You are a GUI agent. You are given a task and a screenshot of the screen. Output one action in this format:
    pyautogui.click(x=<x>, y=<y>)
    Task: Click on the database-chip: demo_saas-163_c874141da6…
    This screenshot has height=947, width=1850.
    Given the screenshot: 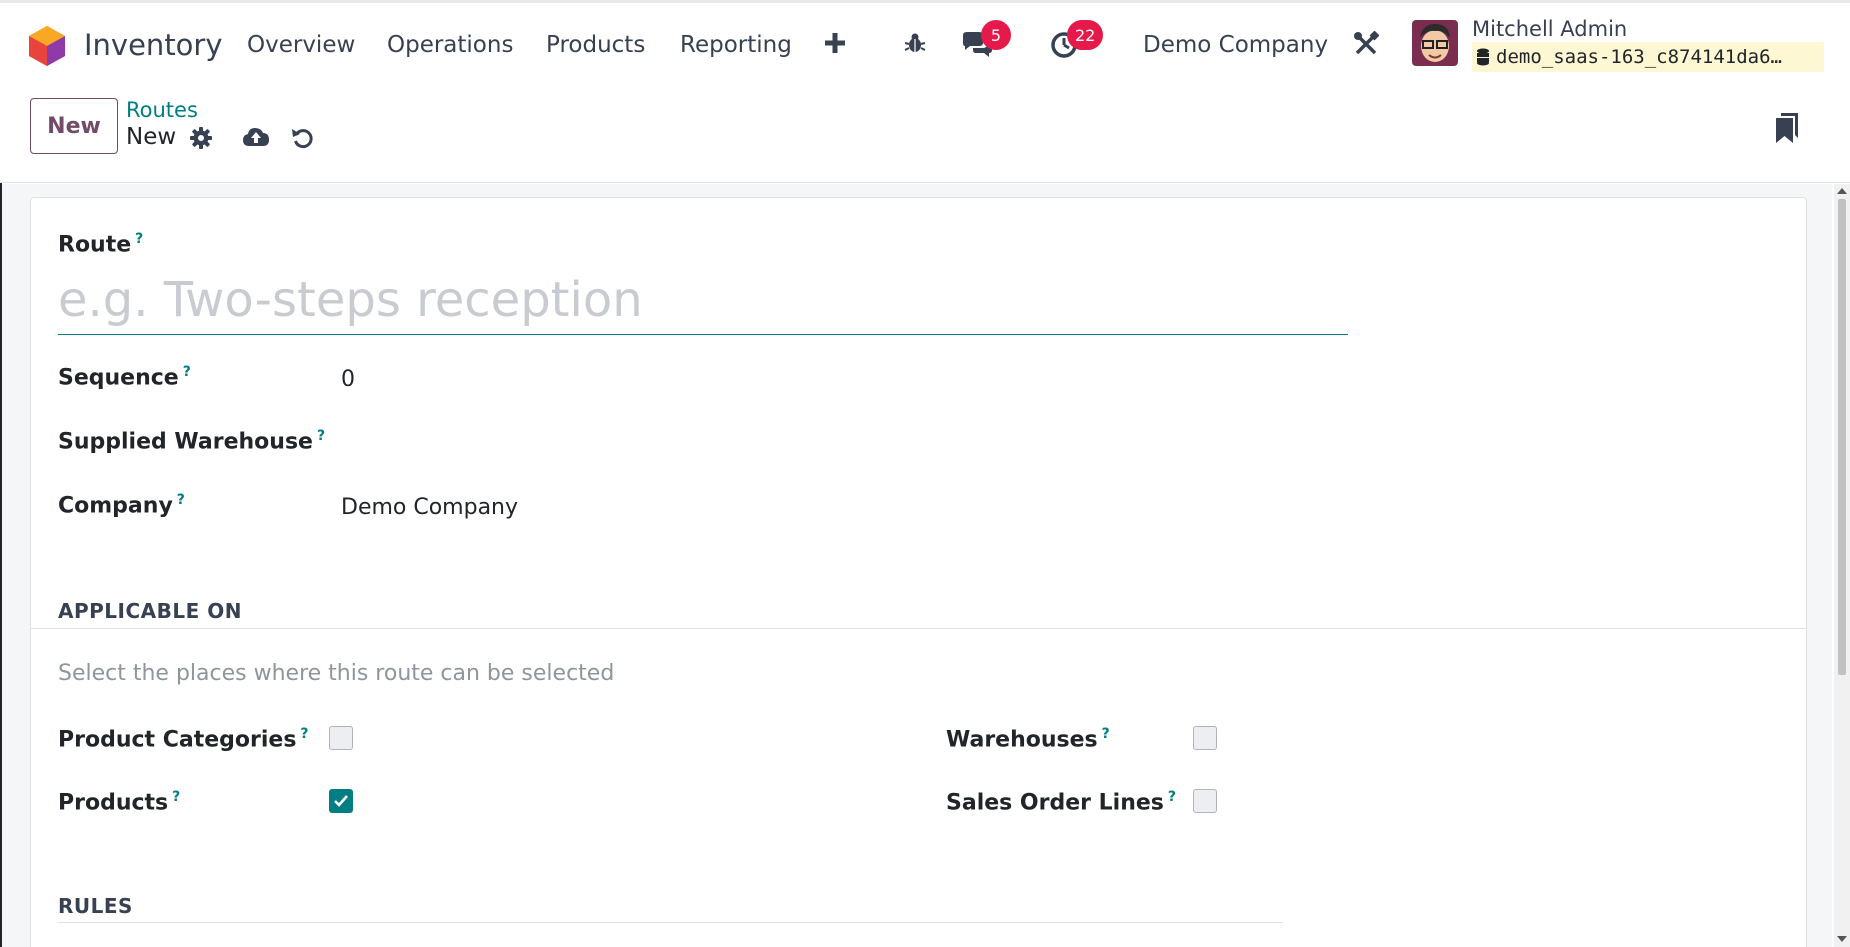 What is the action you would take?
    pyautogui.click(x=1648, y=57)
    